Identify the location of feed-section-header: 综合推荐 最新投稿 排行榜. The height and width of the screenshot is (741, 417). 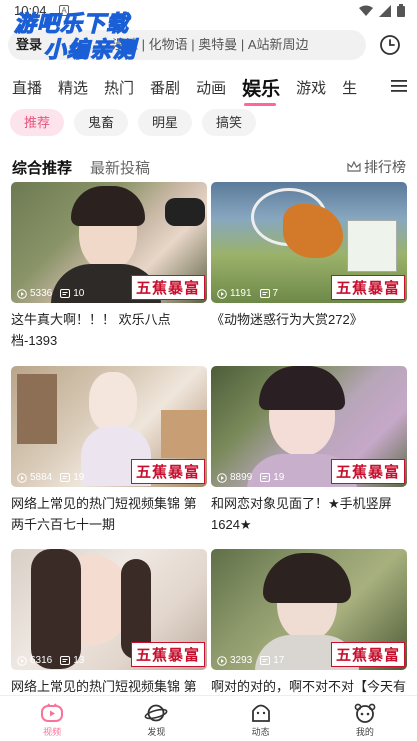
(208, 166).